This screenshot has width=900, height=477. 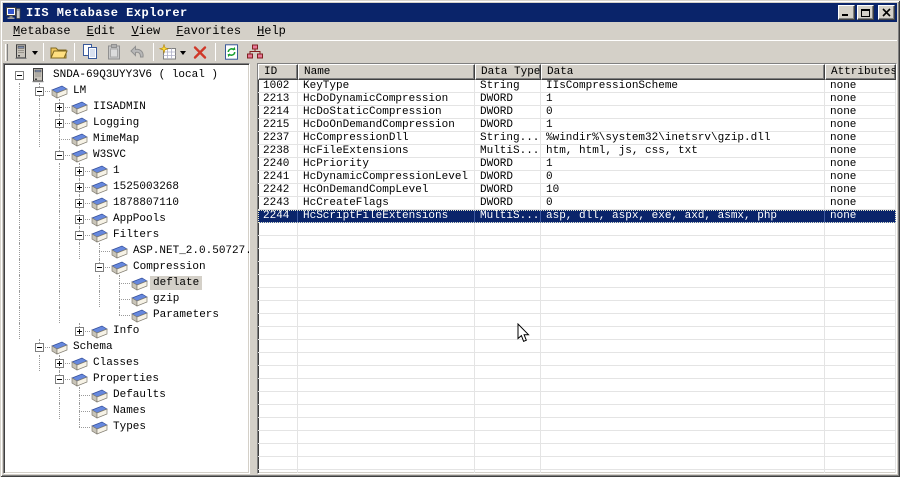 What do you see at coordinates (135, 75) in the screenshot?
I see `tree-item-label: SNDA-69Q3UYY3V6 ( local )` at bounding box center [135, 75].